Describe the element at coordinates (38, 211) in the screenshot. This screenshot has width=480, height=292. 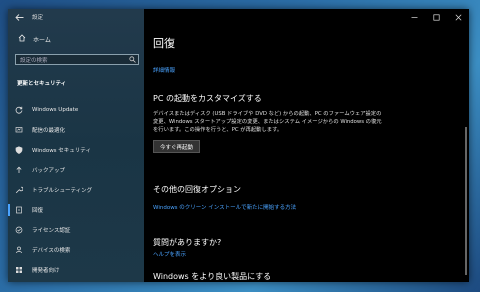
I see `sidebar-item-label: 回復` at that location.